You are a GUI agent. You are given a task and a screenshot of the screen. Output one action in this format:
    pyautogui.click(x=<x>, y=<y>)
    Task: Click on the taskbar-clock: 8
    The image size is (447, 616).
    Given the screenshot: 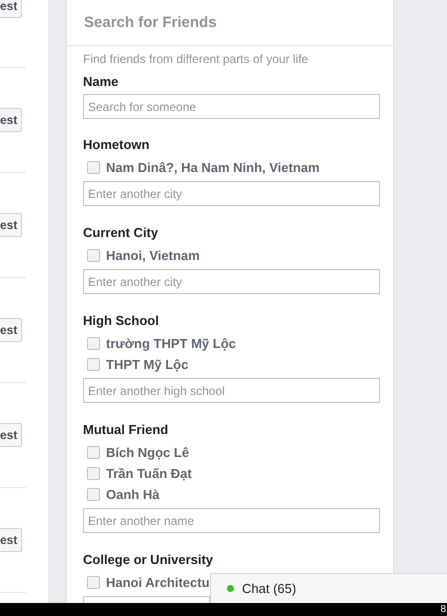 What is the action you would take?
    pyautogui.click(x=443, y=609)
    